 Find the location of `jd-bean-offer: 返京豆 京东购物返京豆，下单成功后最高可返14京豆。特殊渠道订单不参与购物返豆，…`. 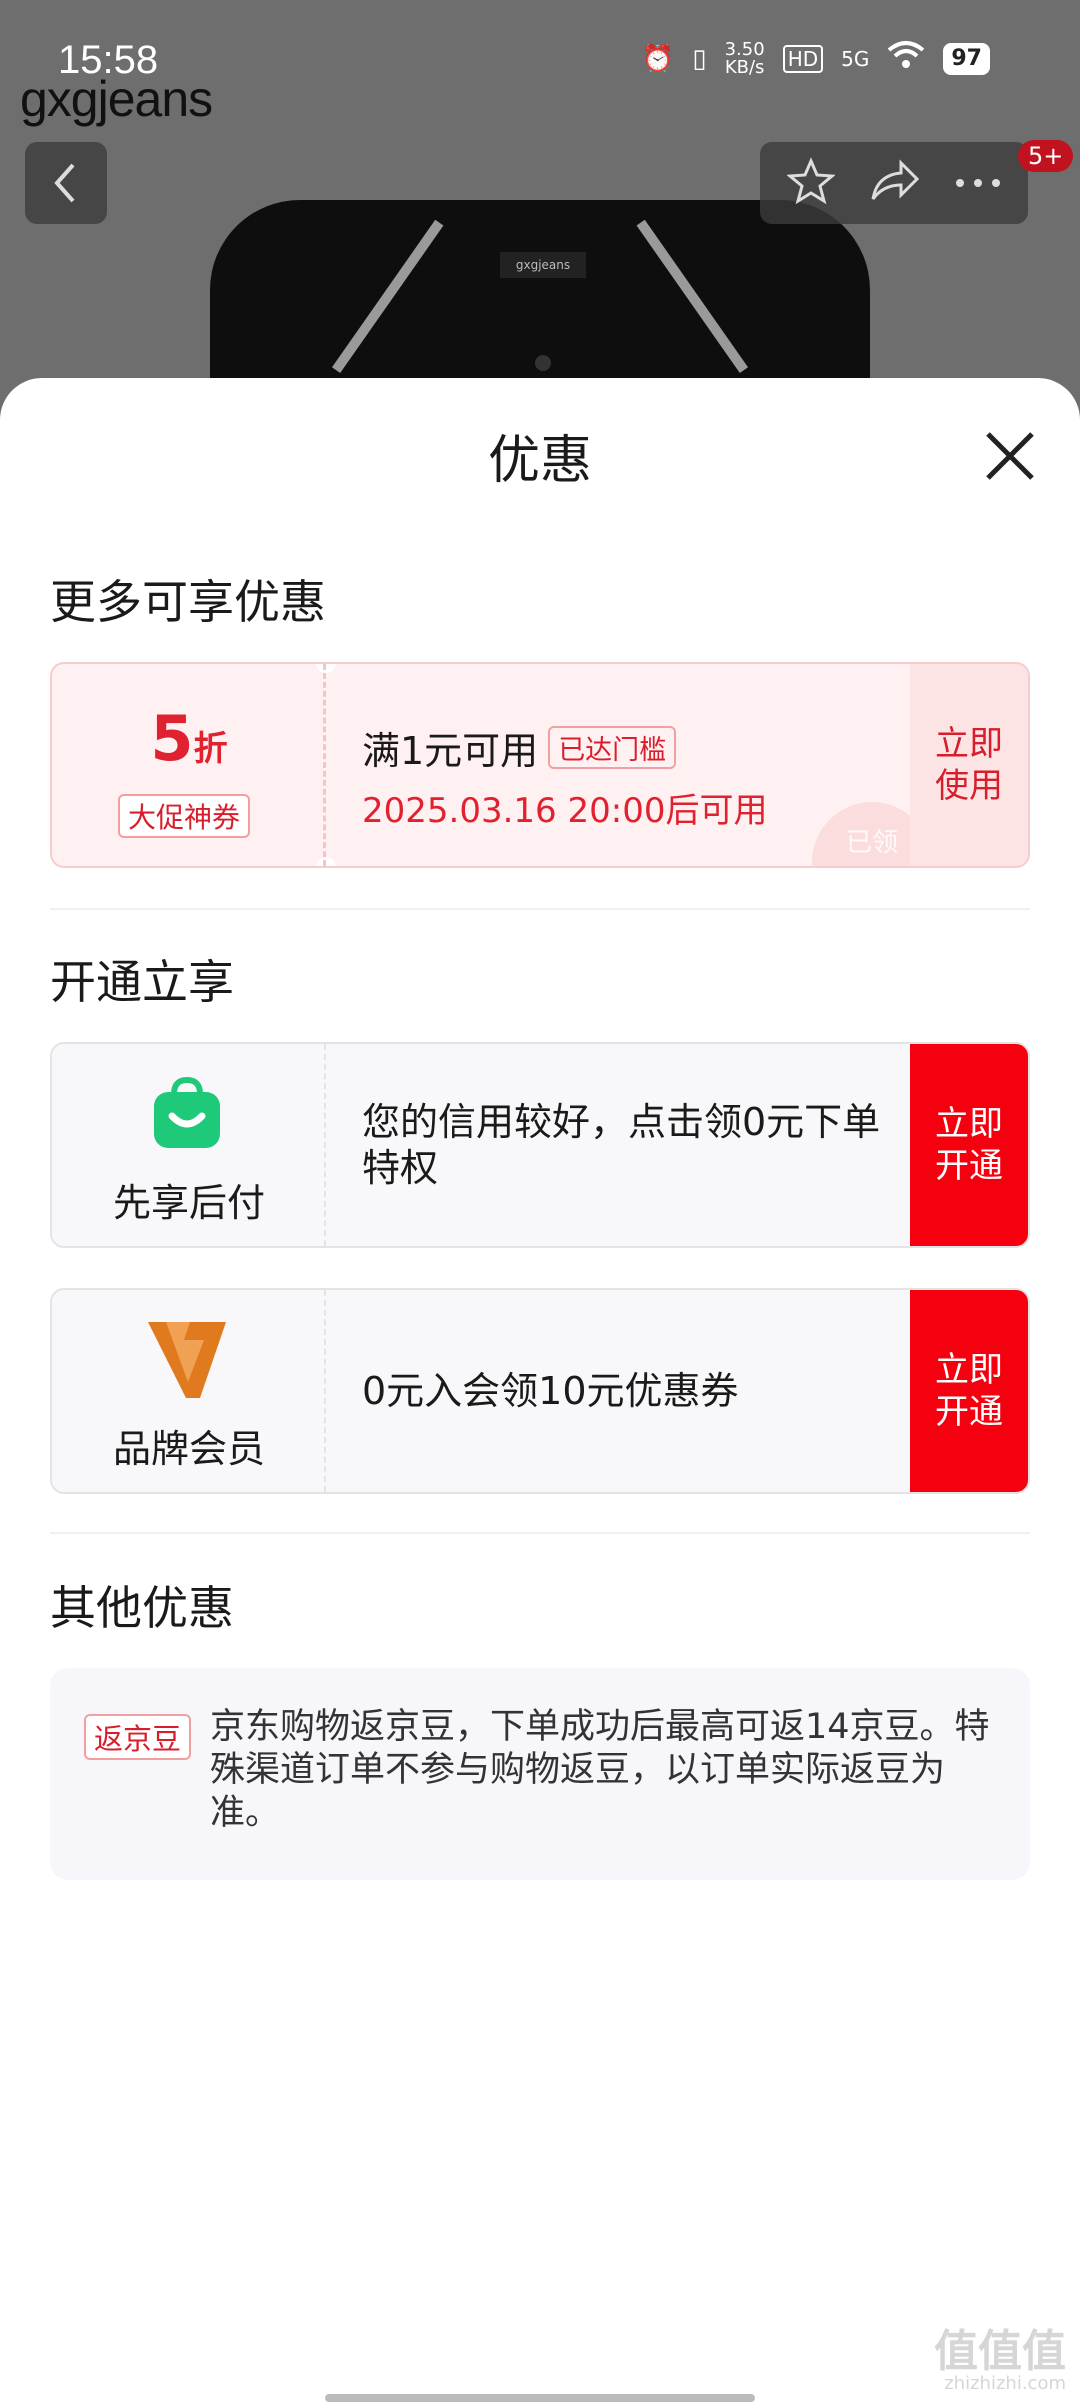

jd-bean-offer: 返京豆 京东购物返京豆，下单成功后最高可返14京豆。特殊渠道订单不参与购物返豆，… is located at coordinates (540, 1774).